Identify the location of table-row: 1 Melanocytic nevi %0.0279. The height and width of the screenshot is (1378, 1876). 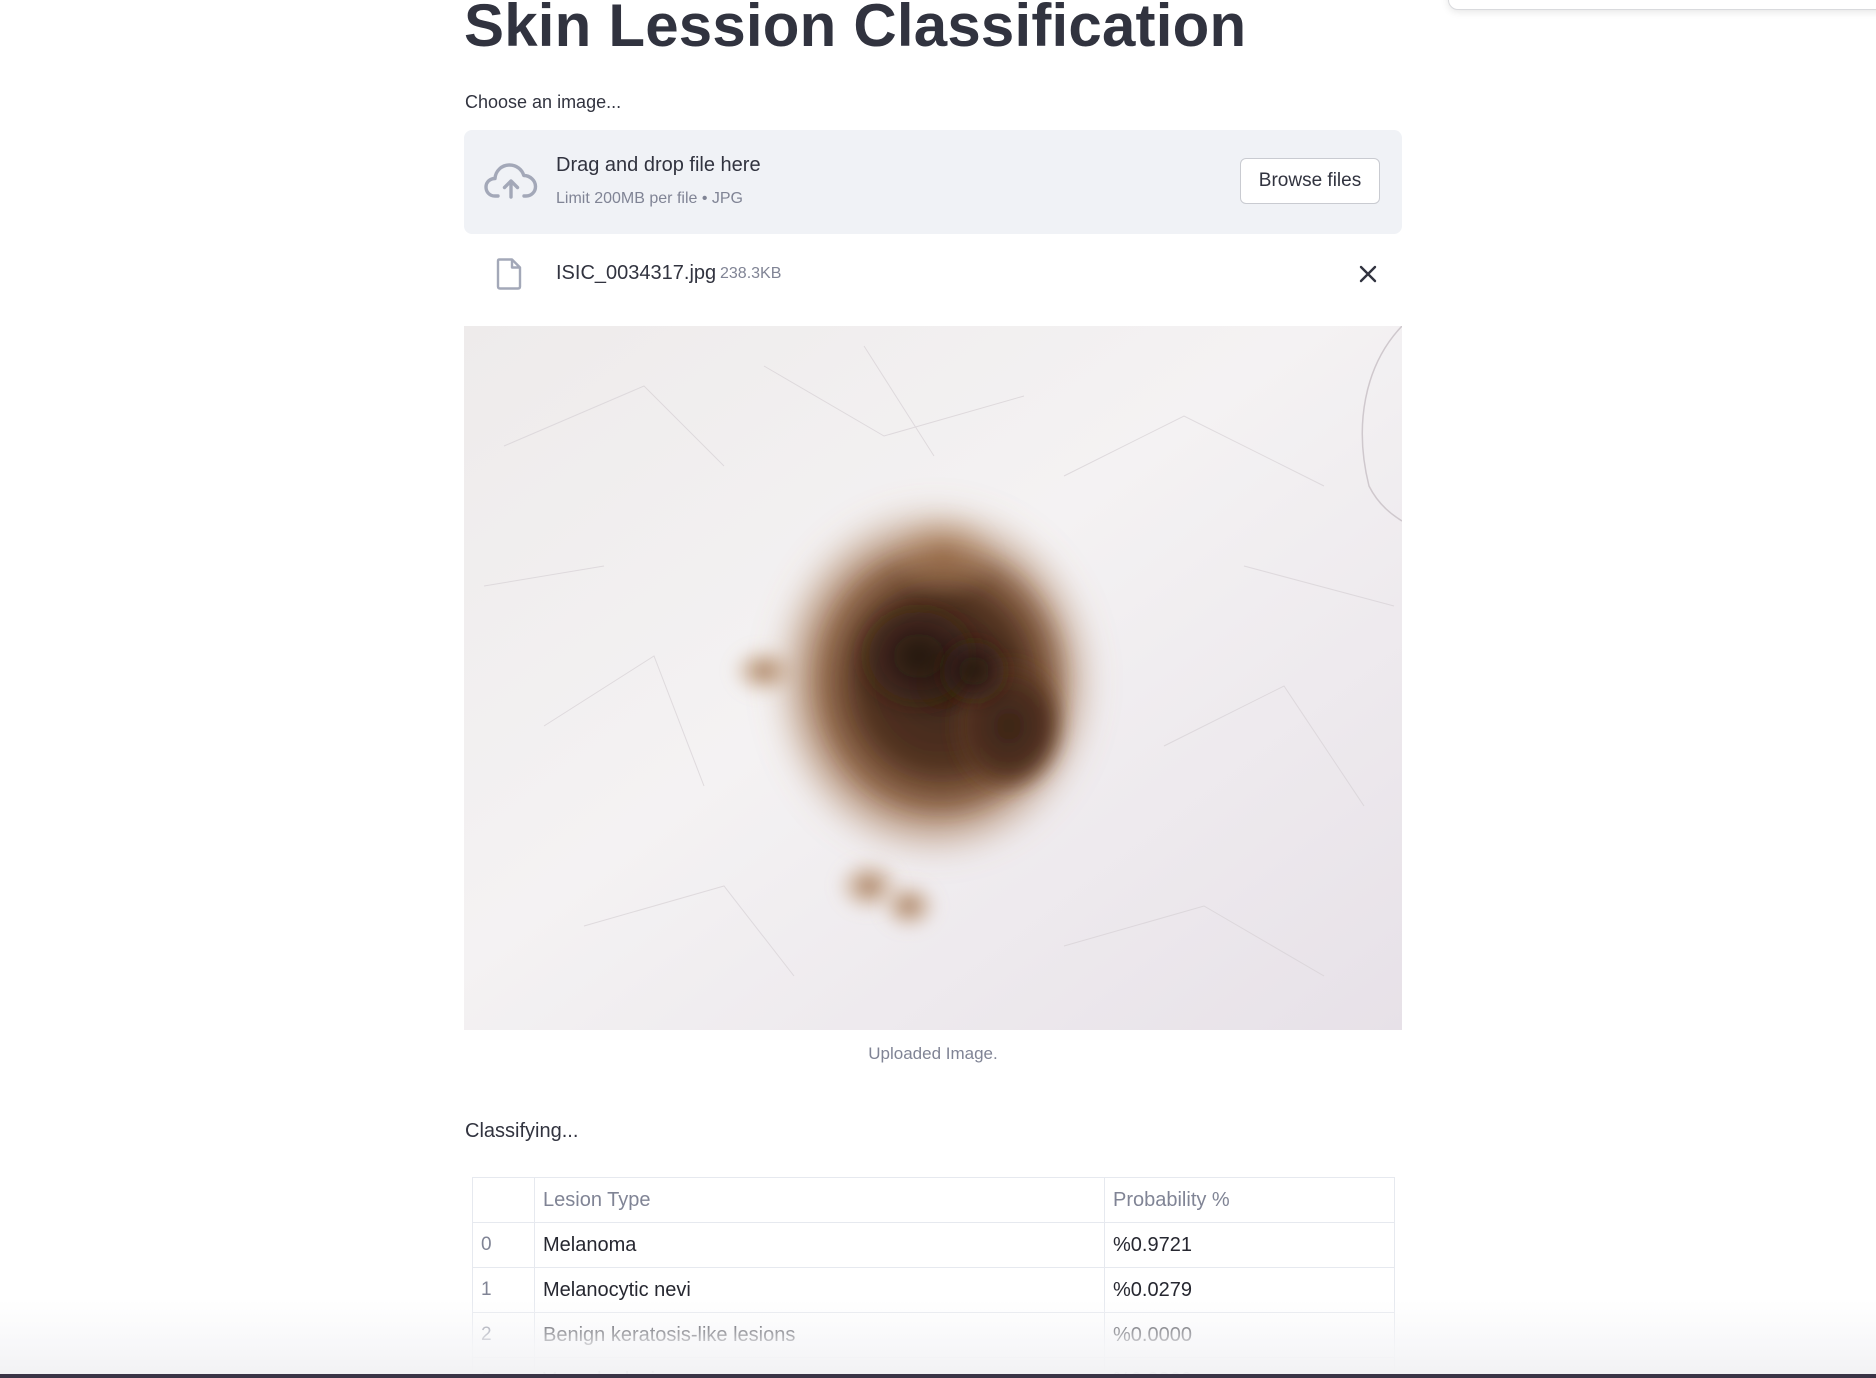
(933, 1290).